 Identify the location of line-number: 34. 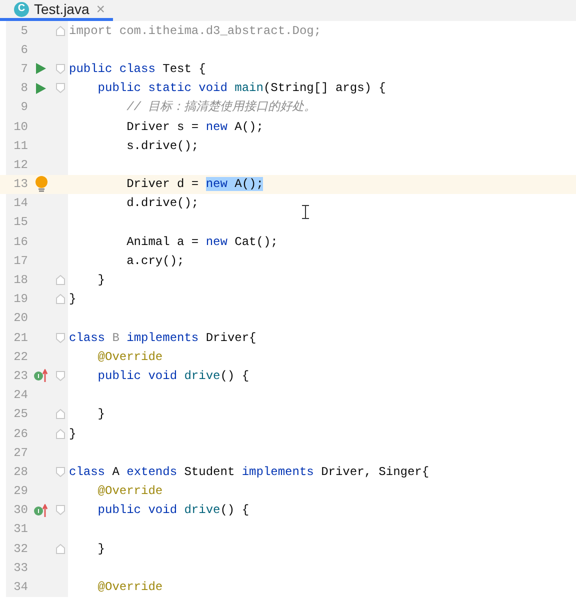
(20, 587).